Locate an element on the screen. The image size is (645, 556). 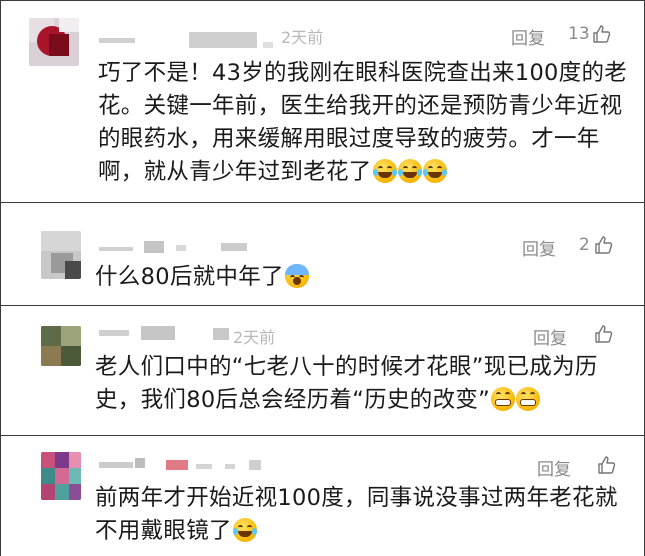
like-count: 2 is located at coordinates (584, 245).